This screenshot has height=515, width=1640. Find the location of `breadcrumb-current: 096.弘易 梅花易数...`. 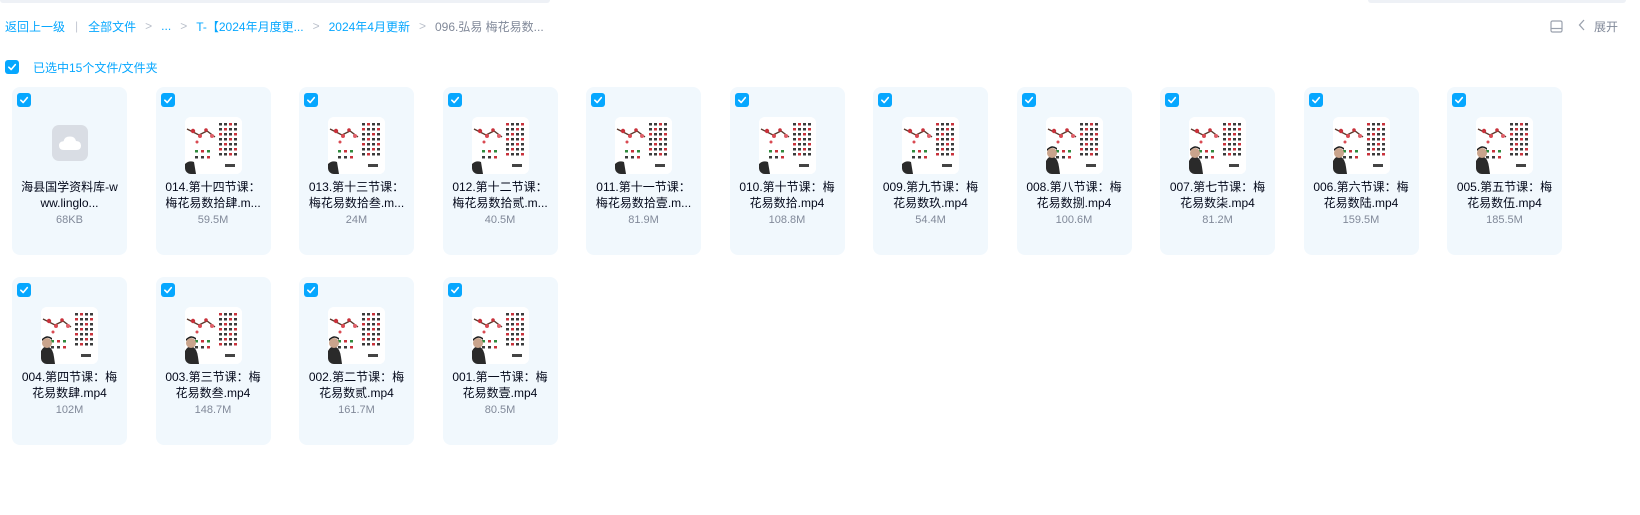

breadcrumb-current: 096.弘易 梅花易数... is located at coordinates (489, 26).